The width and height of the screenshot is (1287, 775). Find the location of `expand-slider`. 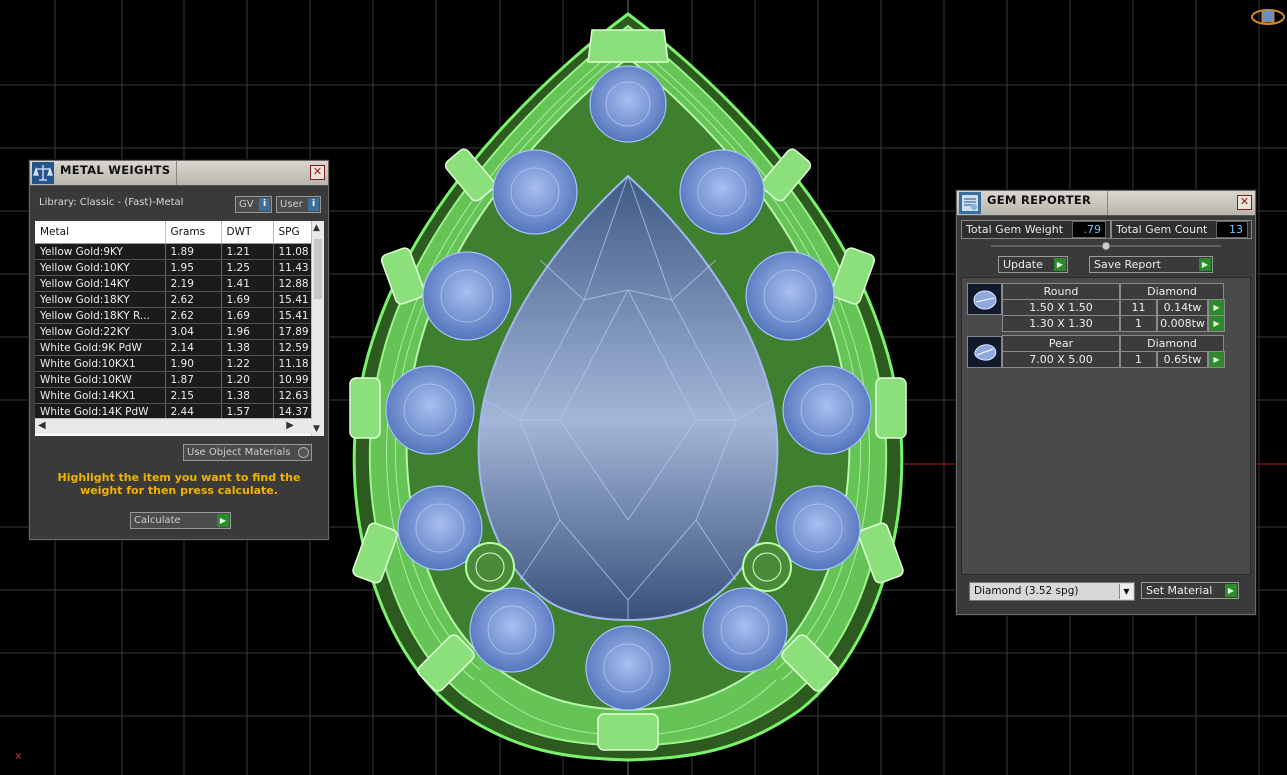

expand-slider is located at coordinates (1106, 246).